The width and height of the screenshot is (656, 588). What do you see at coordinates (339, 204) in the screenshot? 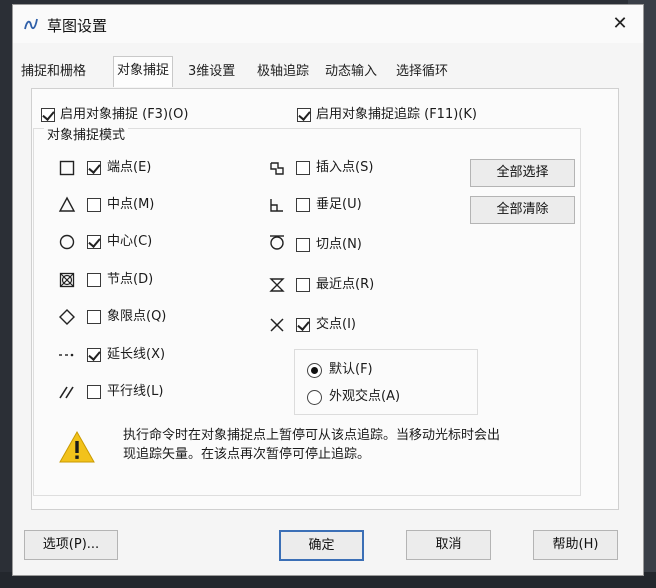
I see `perpendicular-label: 垂足(U)` at bounding box center [339, 204].